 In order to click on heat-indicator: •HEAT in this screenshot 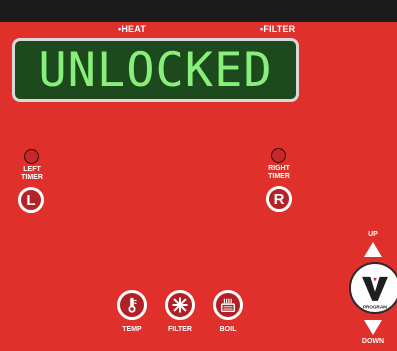, I will do `click(132, 29)`.